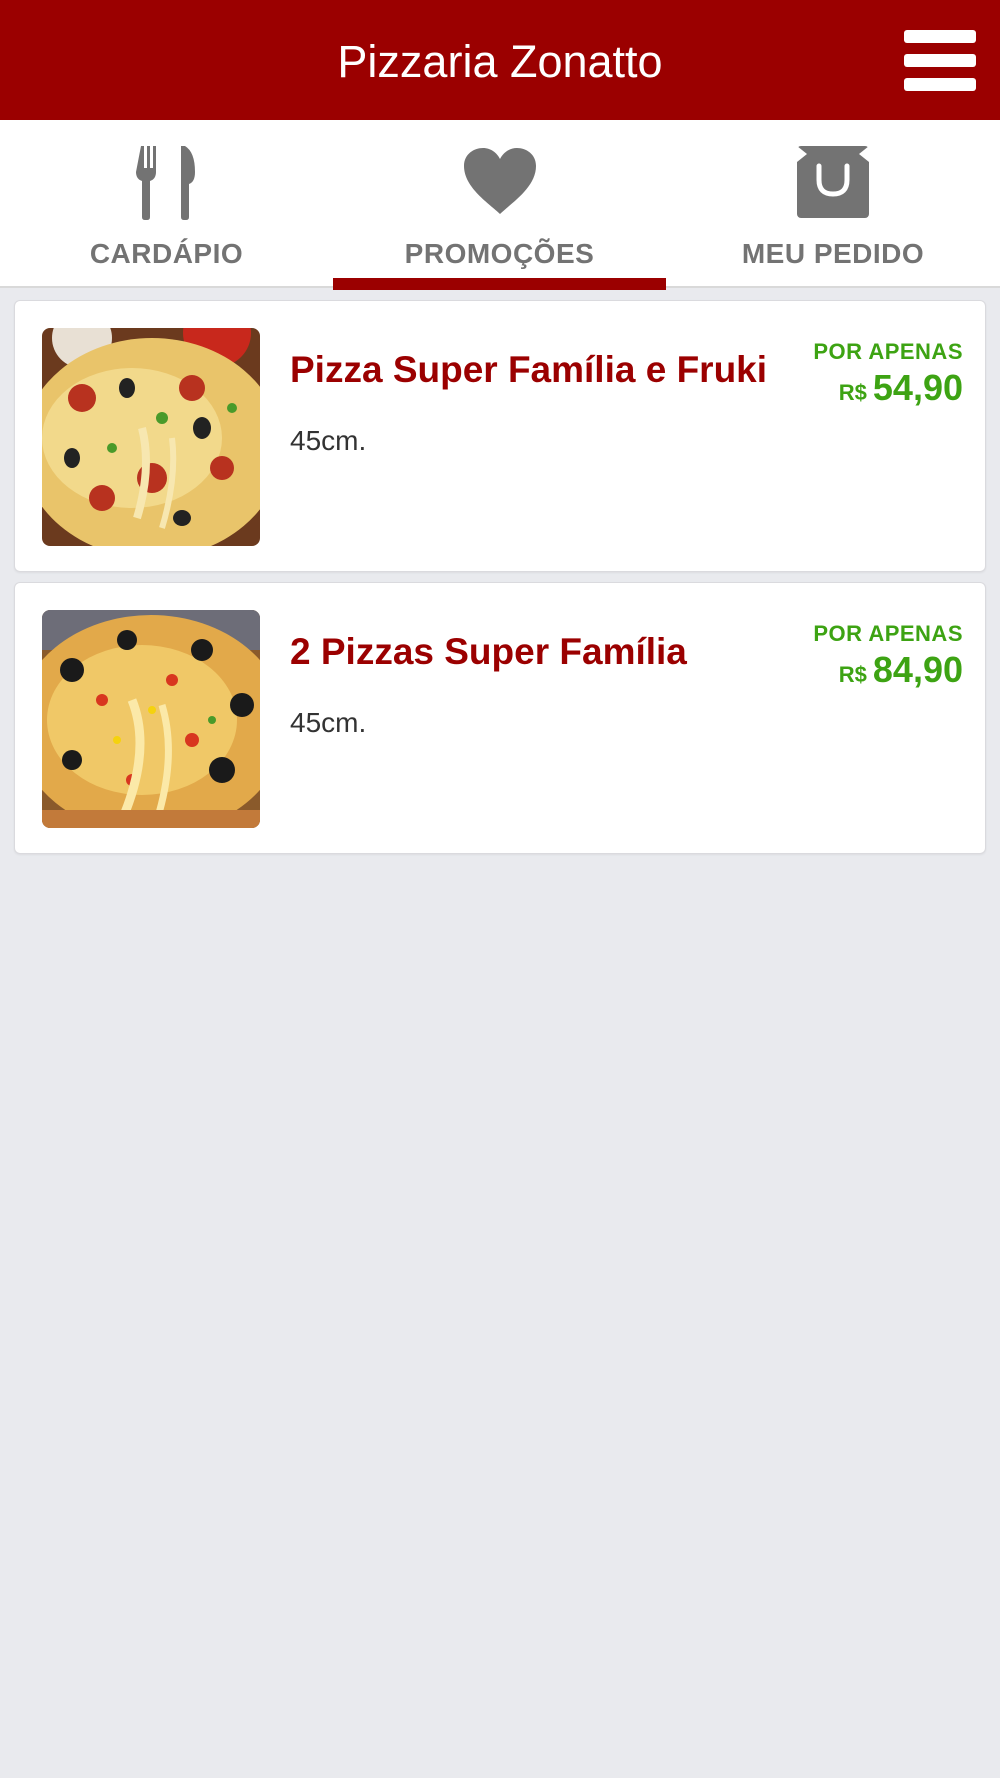 This screenshot has width=1000, height=1778. I want to click on tab-meu-pedido: MEU PEDIDO, so click(833, 204).